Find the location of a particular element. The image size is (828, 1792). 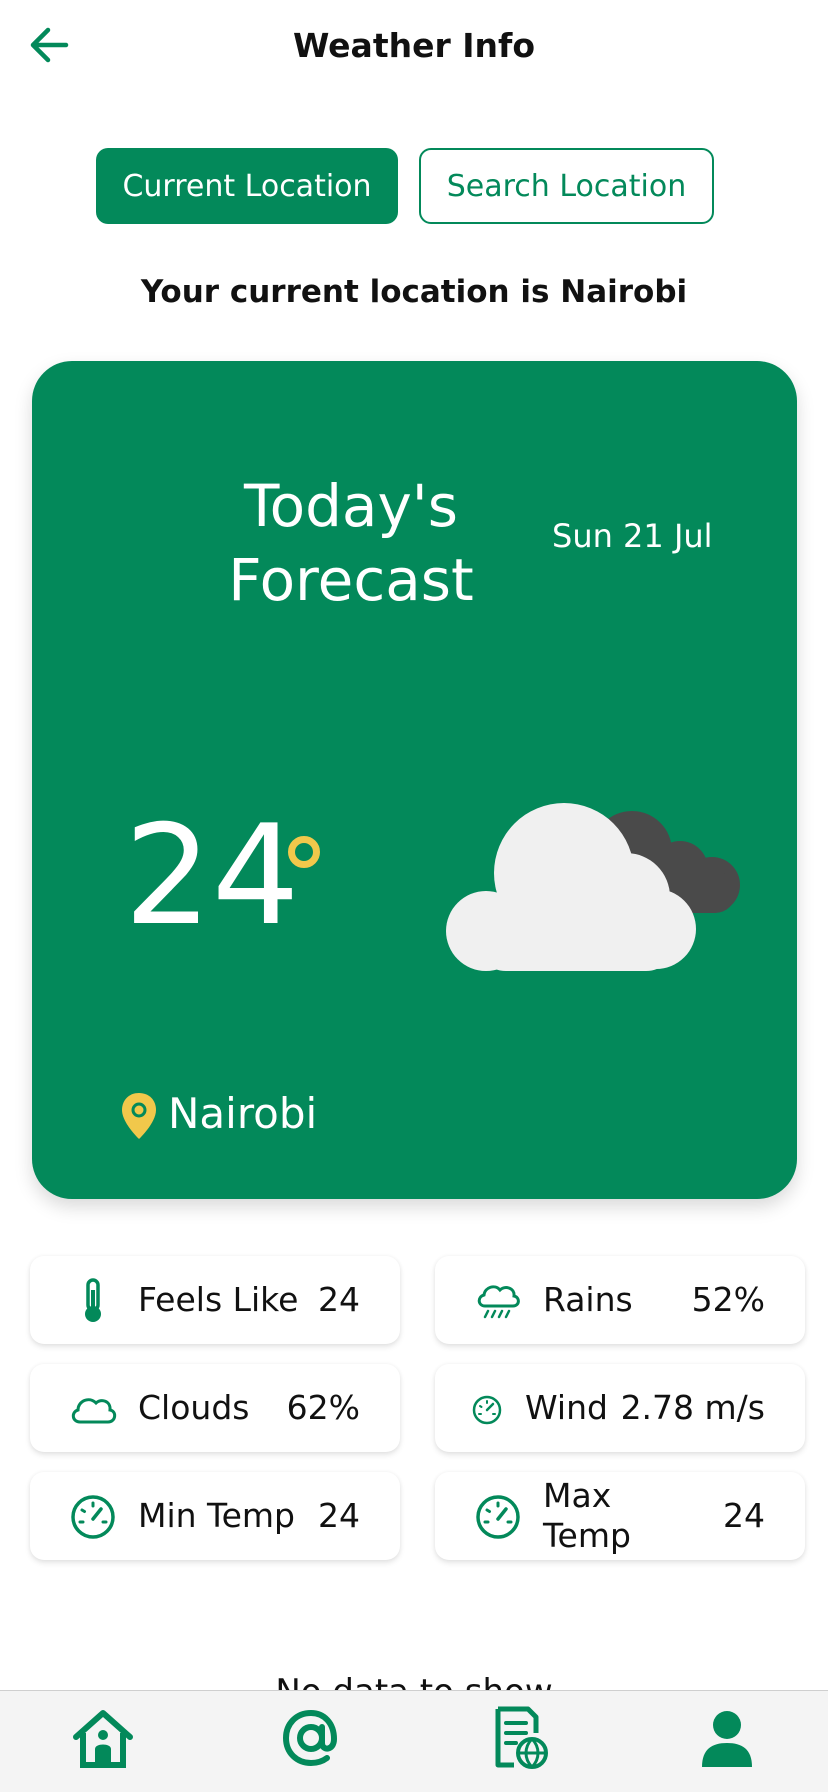

stat-tile-min-temp: Min Temp 24 is located at coordinates (215, 1516).